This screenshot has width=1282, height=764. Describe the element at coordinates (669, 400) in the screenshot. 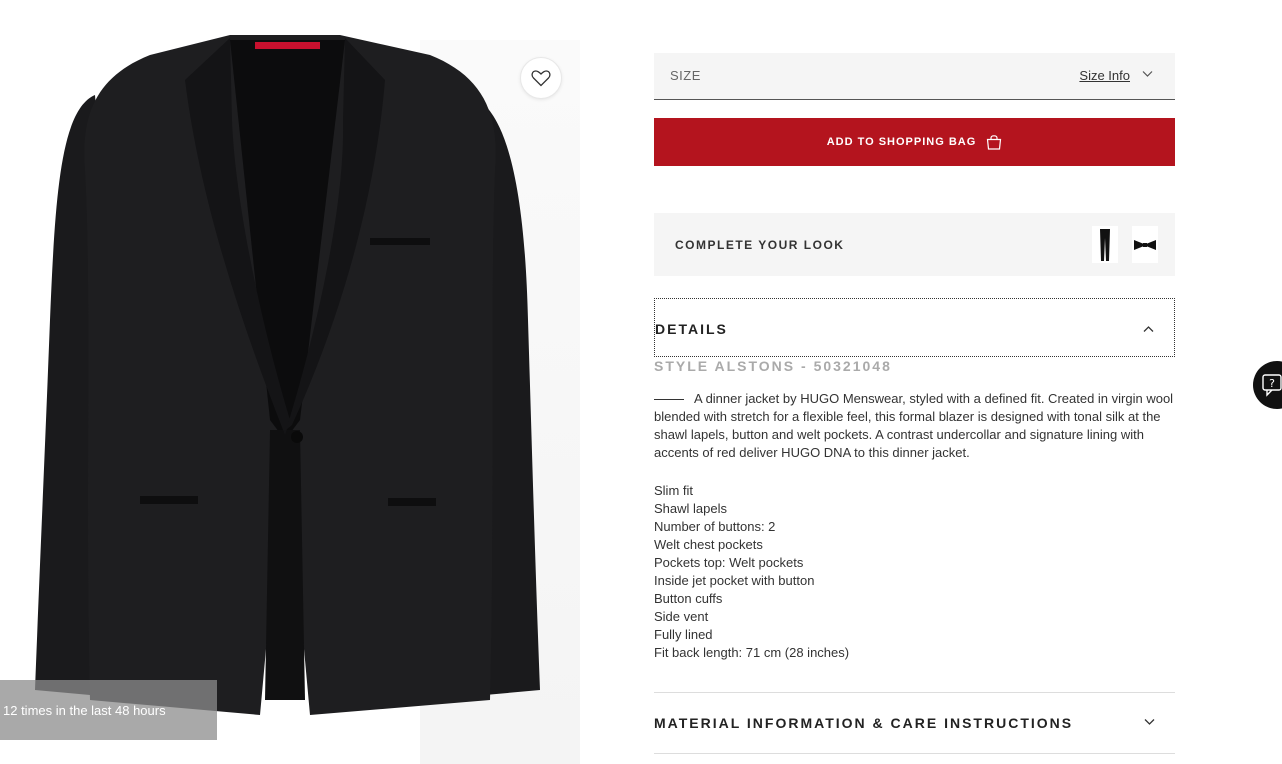

I see `description-dash` at that location.